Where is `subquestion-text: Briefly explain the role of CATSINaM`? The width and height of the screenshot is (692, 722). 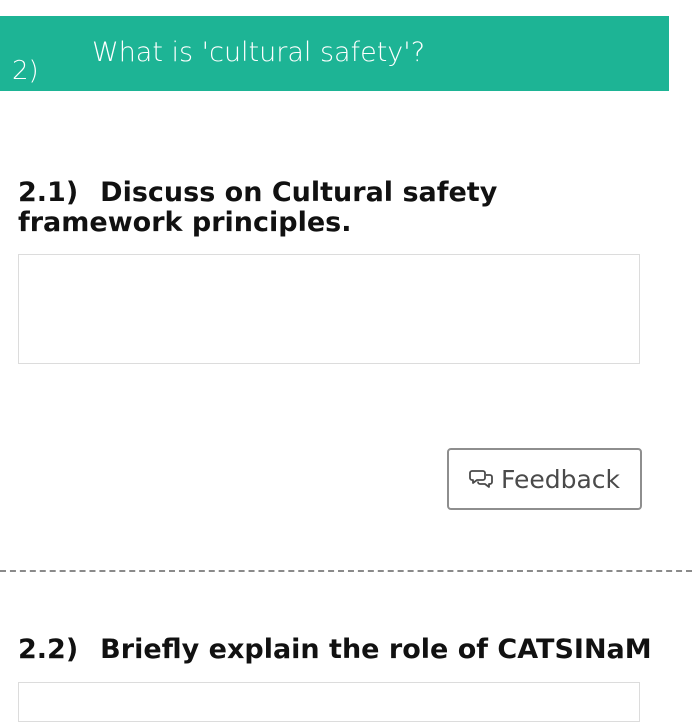 subquestion-text: Briefly explain the role of CATSINaM is located at coordinates (376, 649).